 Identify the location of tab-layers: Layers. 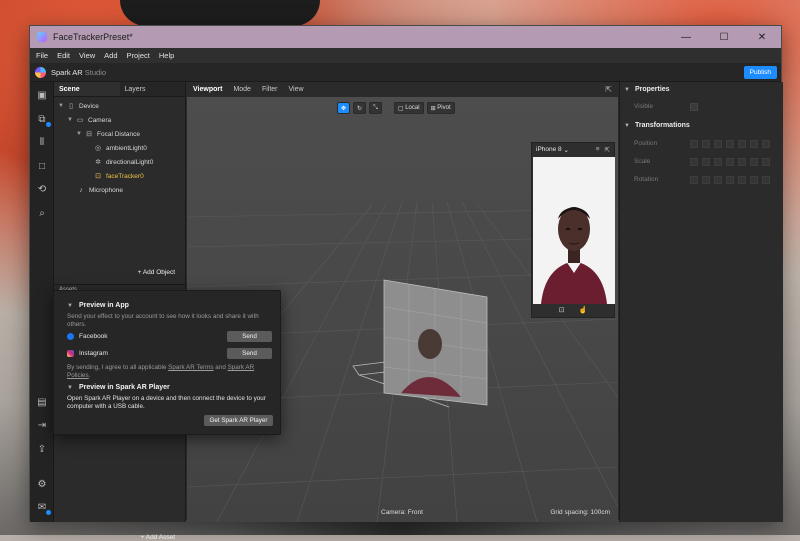
(153, 89).